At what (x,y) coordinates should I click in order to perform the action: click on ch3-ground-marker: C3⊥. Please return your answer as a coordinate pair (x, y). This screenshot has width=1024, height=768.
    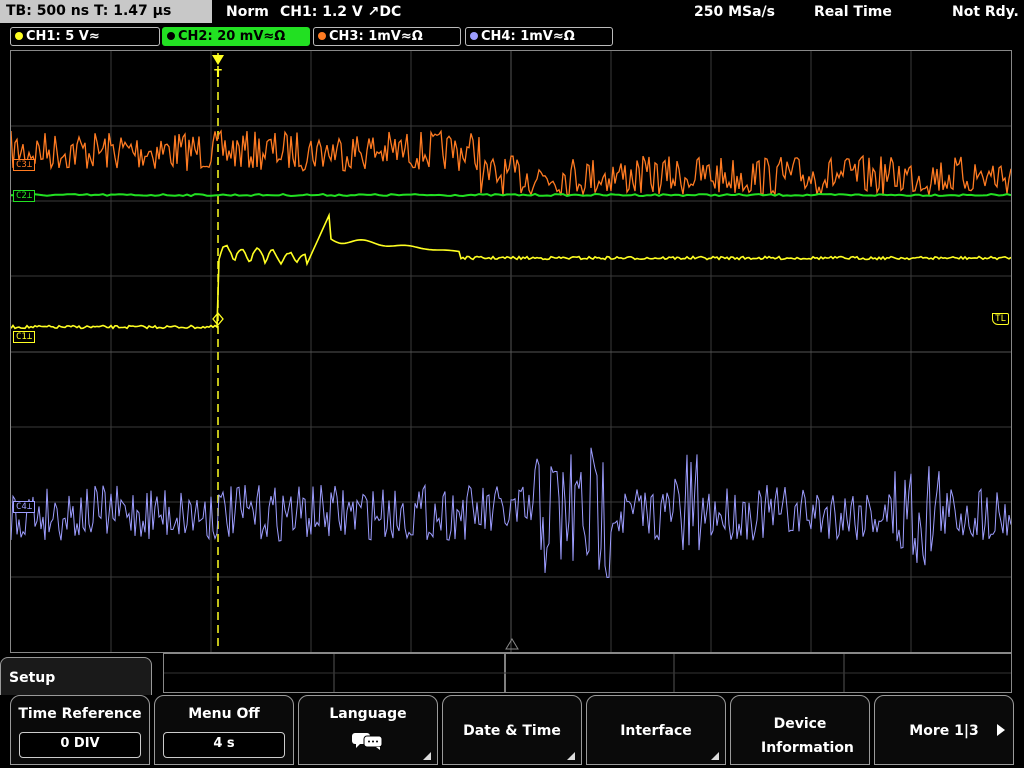
    Looking at the image, I should click on (24, 165).